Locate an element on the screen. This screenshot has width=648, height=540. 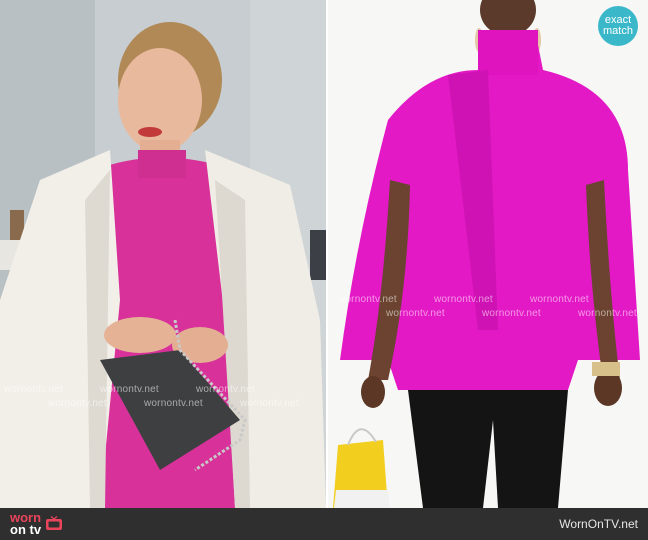
logo-wordmark: worn on tv is located at coordinates (26, 524).